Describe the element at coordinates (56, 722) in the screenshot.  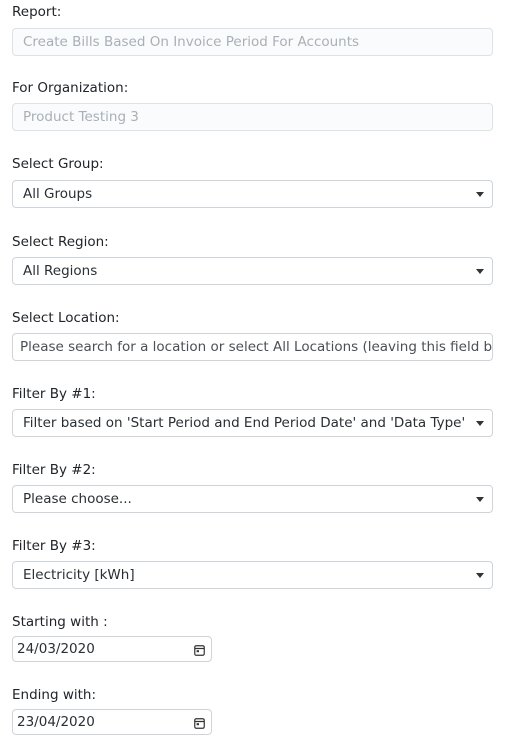
I see `end-date-value: 23/04/2020` at that location.